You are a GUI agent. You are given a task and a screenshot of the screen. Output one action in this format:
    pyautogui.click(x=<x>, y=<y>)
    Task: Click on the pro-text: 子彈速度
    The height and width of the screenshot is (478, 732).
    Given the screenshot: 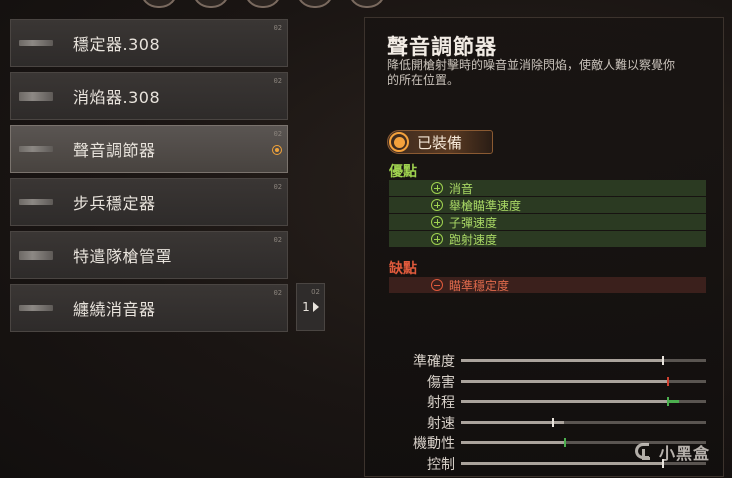 What is the action you would take?
    pyautogui.click(x=473, y=222)
    